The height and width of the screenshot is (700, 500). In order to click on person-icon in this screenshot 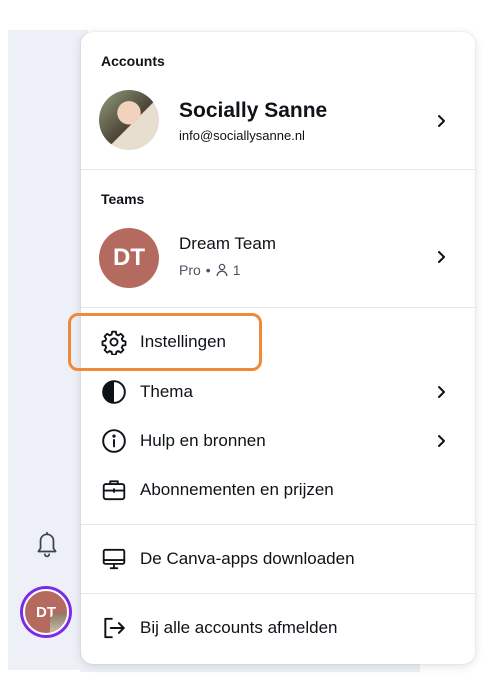, I will do `click(222, 270)`.